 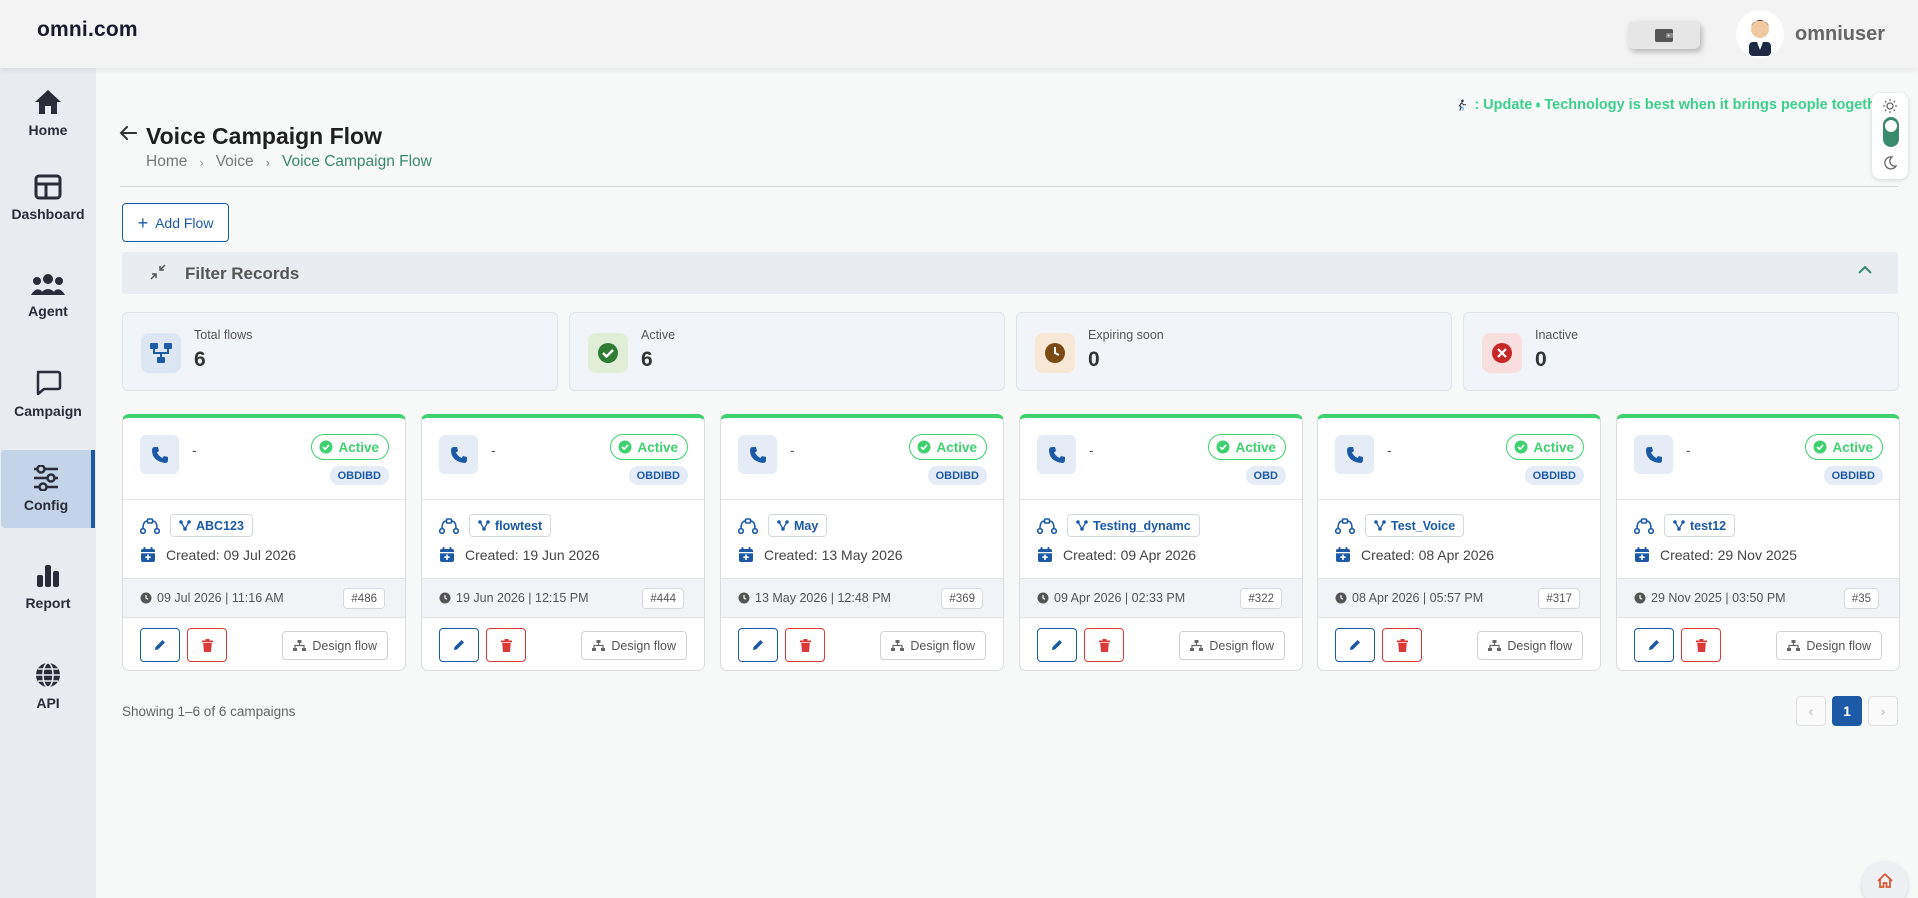 I want to click on flow-row: test12, so click(x=1685, y=525).